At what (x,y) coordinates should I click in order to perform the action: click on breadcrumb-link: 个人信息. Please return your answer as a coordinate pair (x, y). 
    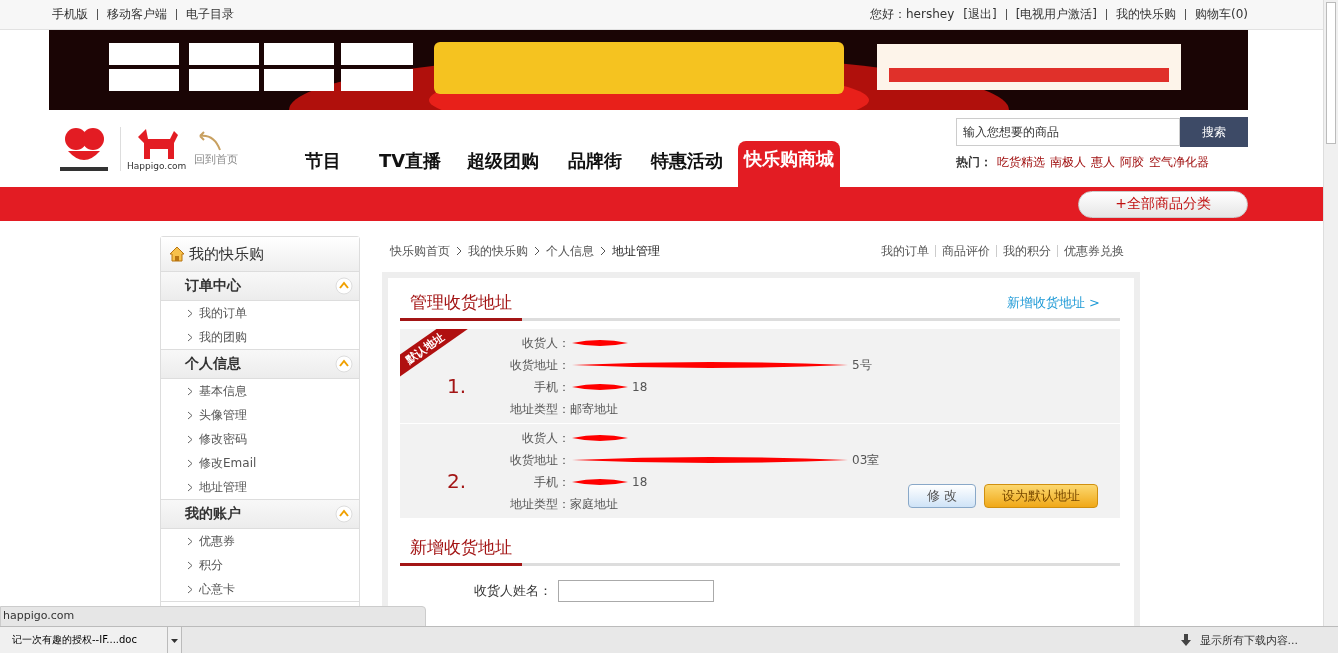
    Looking at the image, I should click on (570, 251).